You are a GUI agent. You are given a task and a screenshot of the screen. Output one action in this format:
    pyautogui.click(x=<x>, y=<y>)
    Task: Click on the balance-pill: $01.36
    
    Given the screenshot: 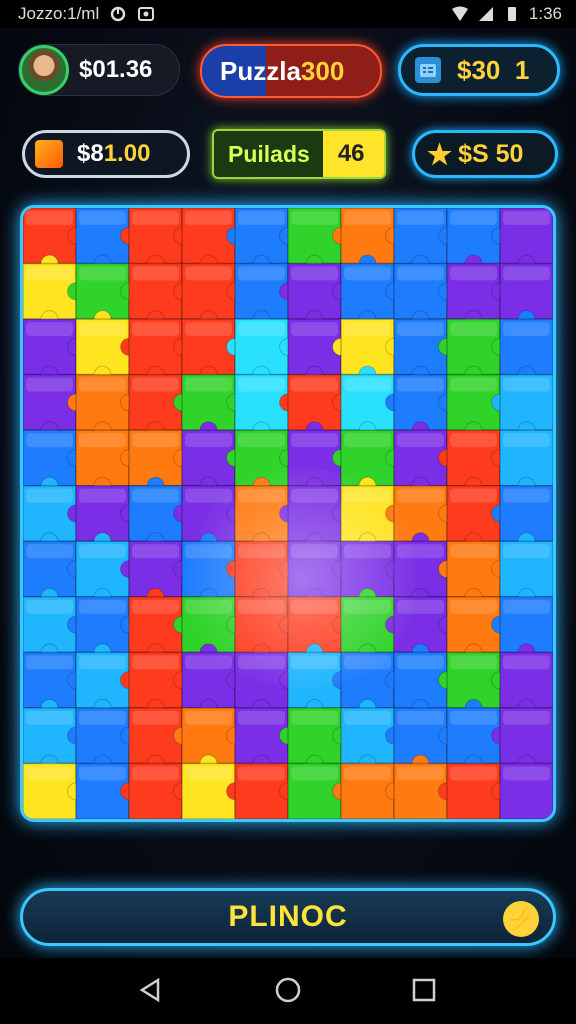 What is the action you would take?
    pyautogui.click(x=99, y=70)
    